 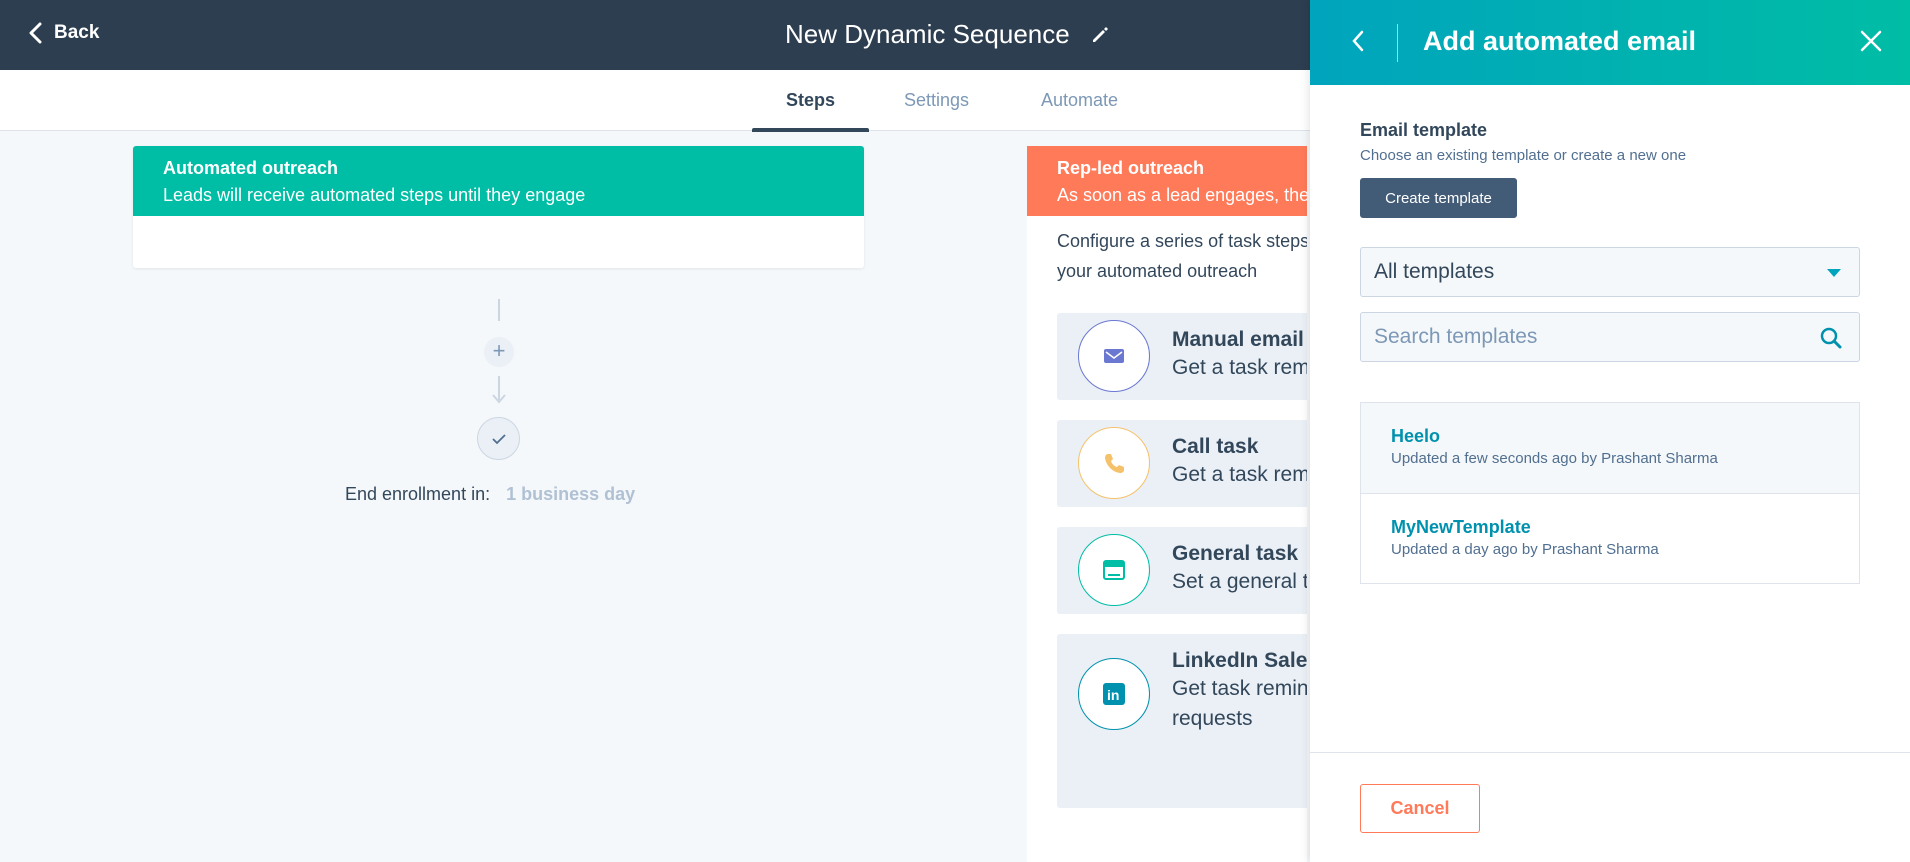 What do you see at coordinates (1131, 168) in the screenshot?
I see `rep-led-outreach-title: Rep-led outreach` at bounding box center [1131, 168].